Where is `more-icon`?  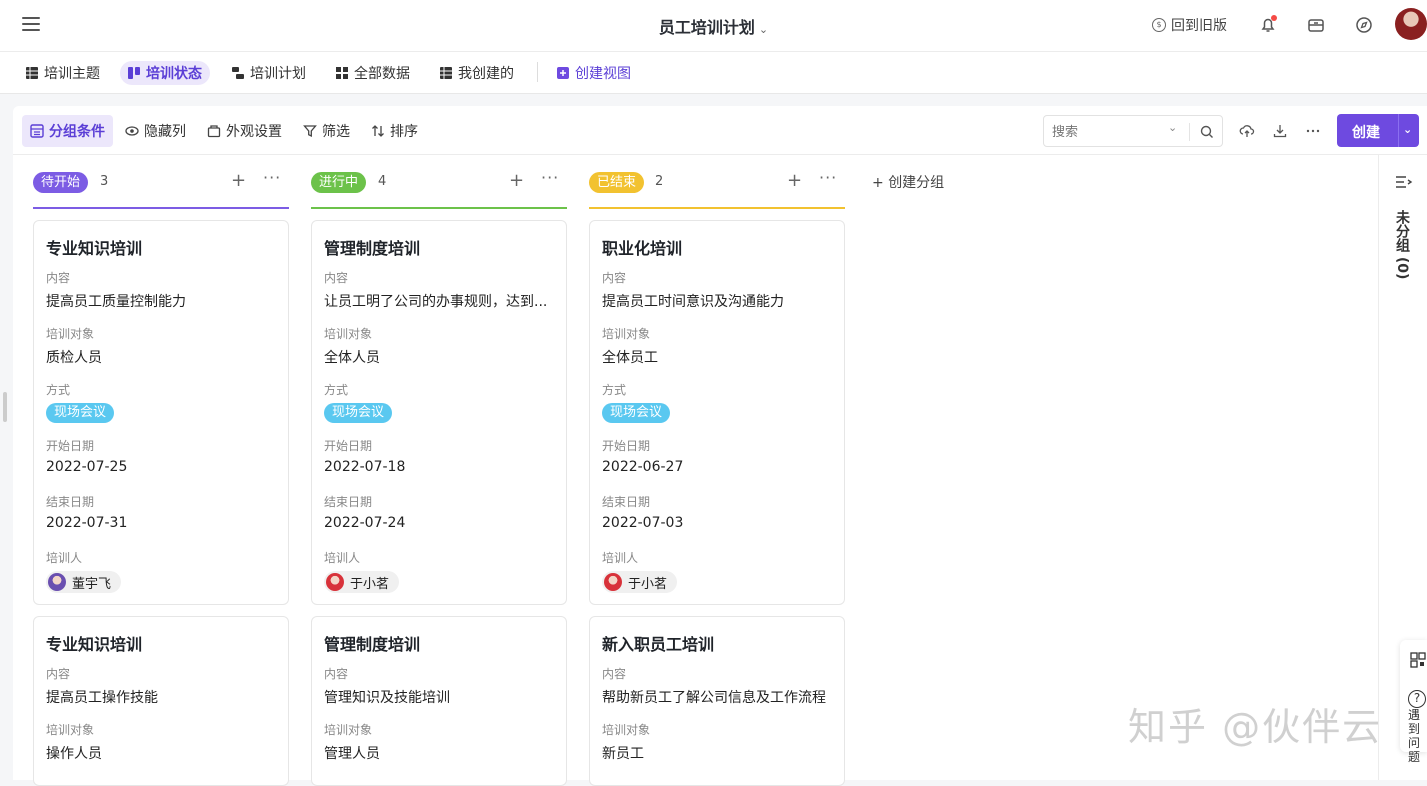
more-icon is located at coordinates (1313, 131).